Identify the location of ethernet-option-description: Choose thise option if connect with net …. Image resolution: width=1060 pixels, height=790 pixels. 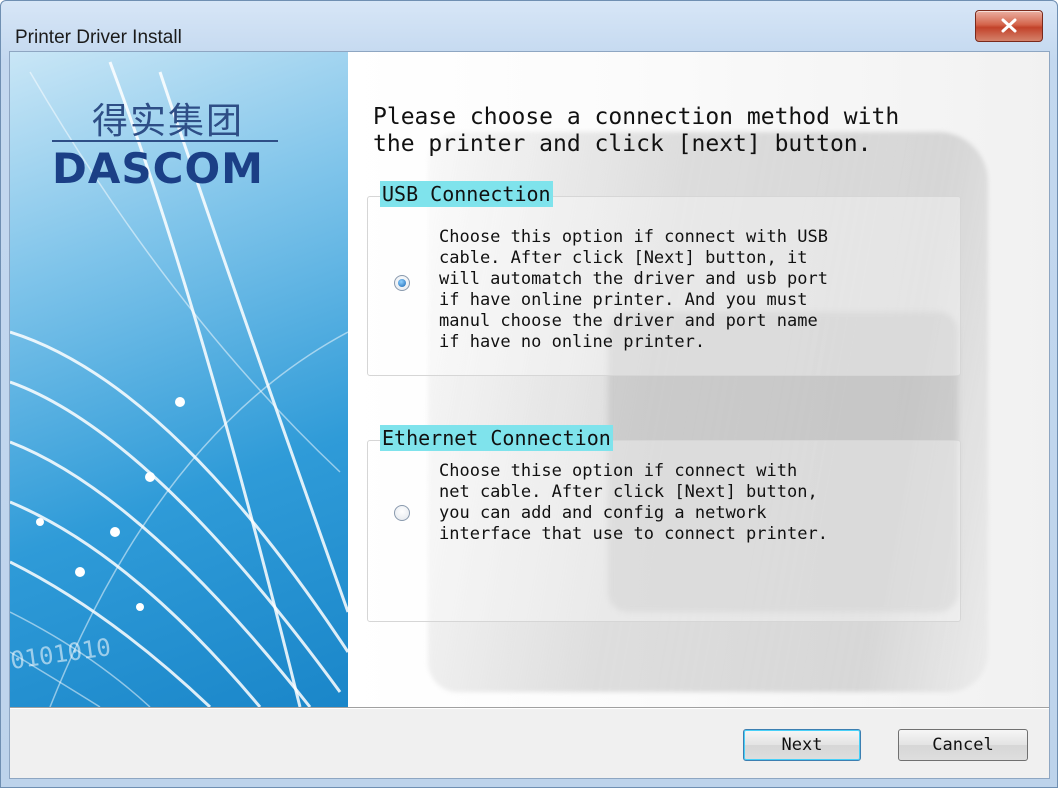
(633, 502).